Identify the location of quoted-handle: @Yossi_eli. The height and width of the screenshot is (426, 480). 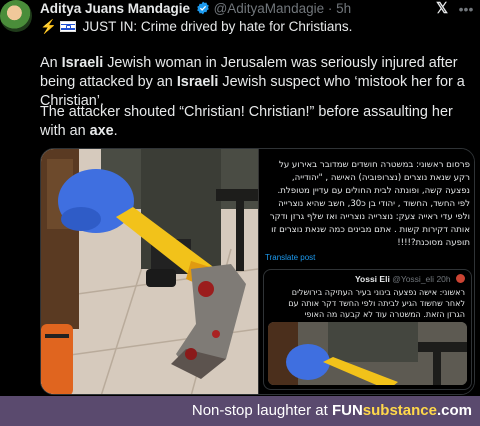
(413, 279).